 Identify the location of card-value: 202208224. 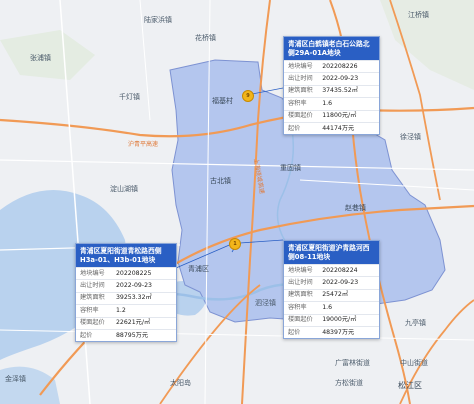
(348, 270).